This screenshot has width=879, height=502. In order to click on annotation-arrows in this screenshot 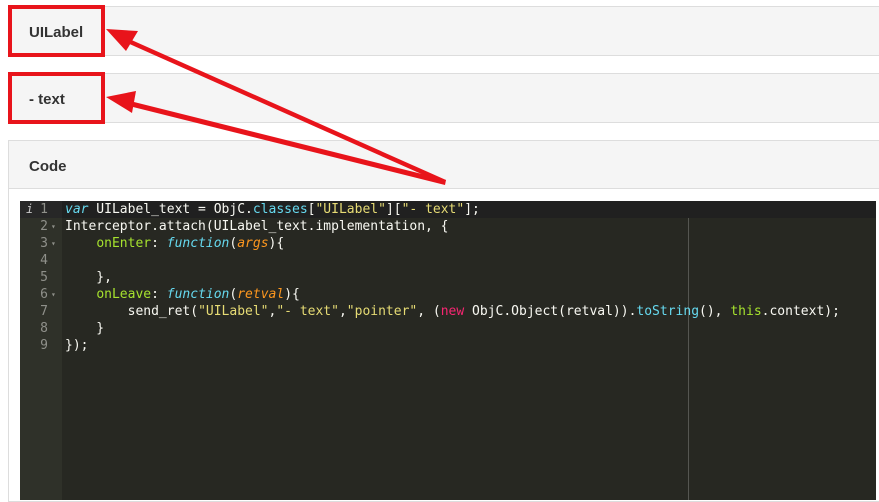, I will do `click(276, 107)`.